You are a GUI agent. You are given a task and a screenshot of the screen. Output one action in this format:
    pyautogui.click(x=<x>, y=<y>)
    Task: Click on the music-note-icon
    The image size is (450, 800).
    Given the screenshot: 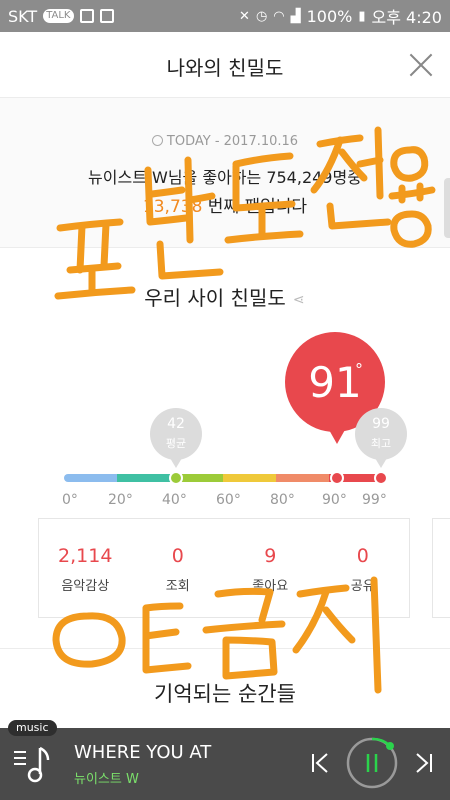 What is the action you would take?
    pyautogui.click(x=32, y=764)
    